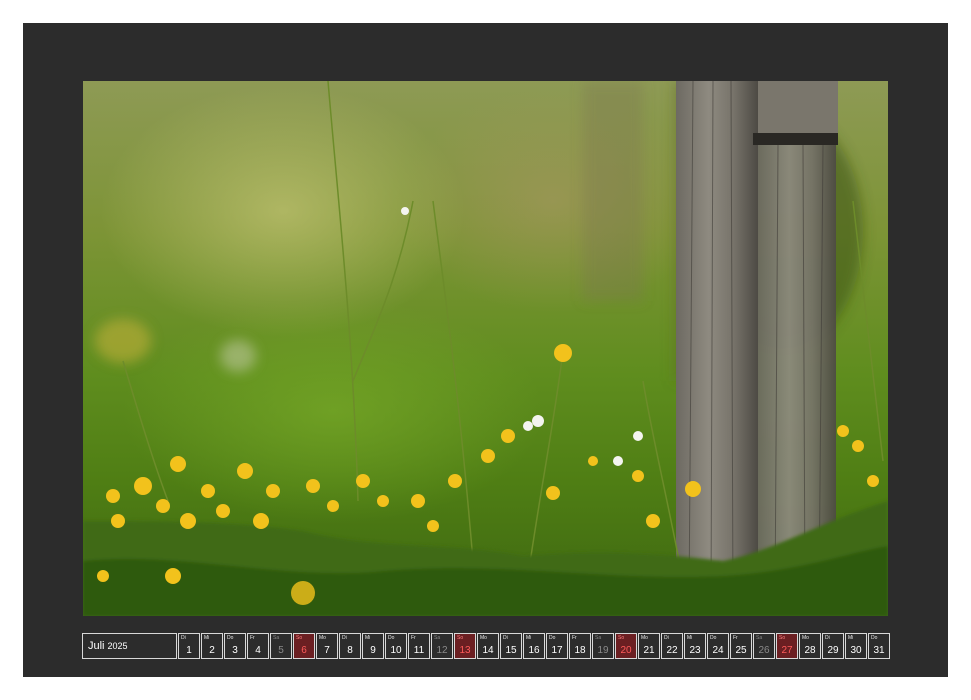 Image resolution: width=971 pixels, height=700 pixels. I want to click on day-number: 15, so click(511, 650).